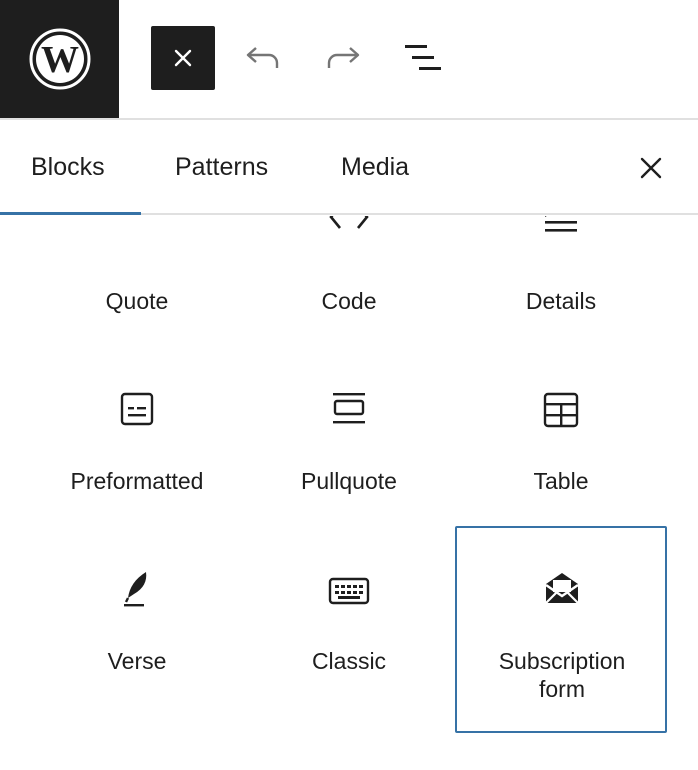  Describe the element at coordinates (562, 689) in the screenshot. I see `block-label-line: form` at that location.